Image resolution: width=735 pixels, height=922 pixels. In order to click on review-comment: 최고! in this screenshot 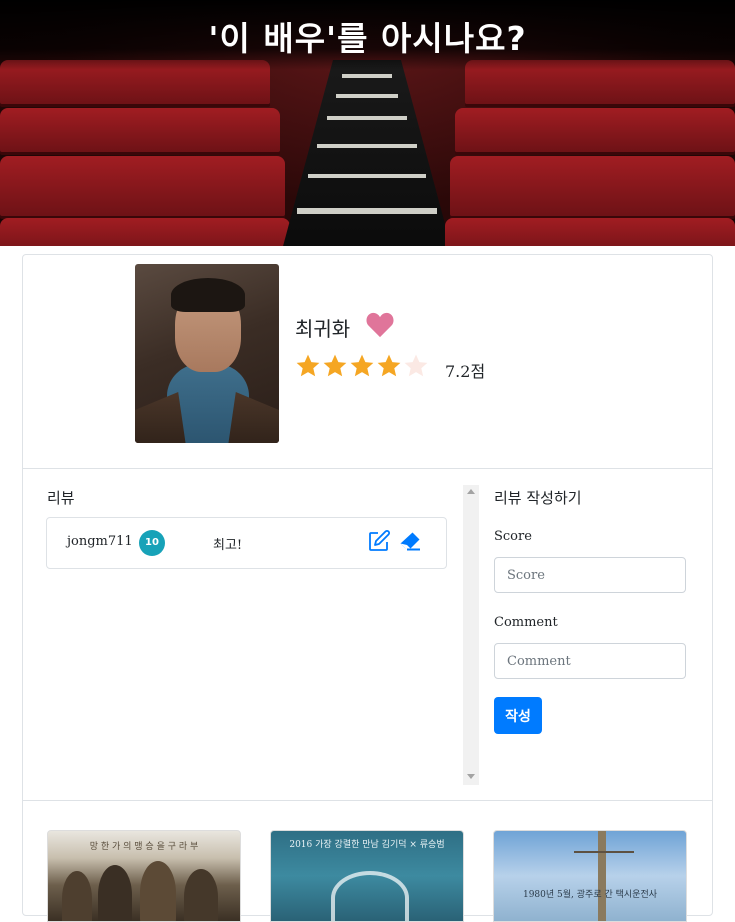, I will do `click(228, 545)`.